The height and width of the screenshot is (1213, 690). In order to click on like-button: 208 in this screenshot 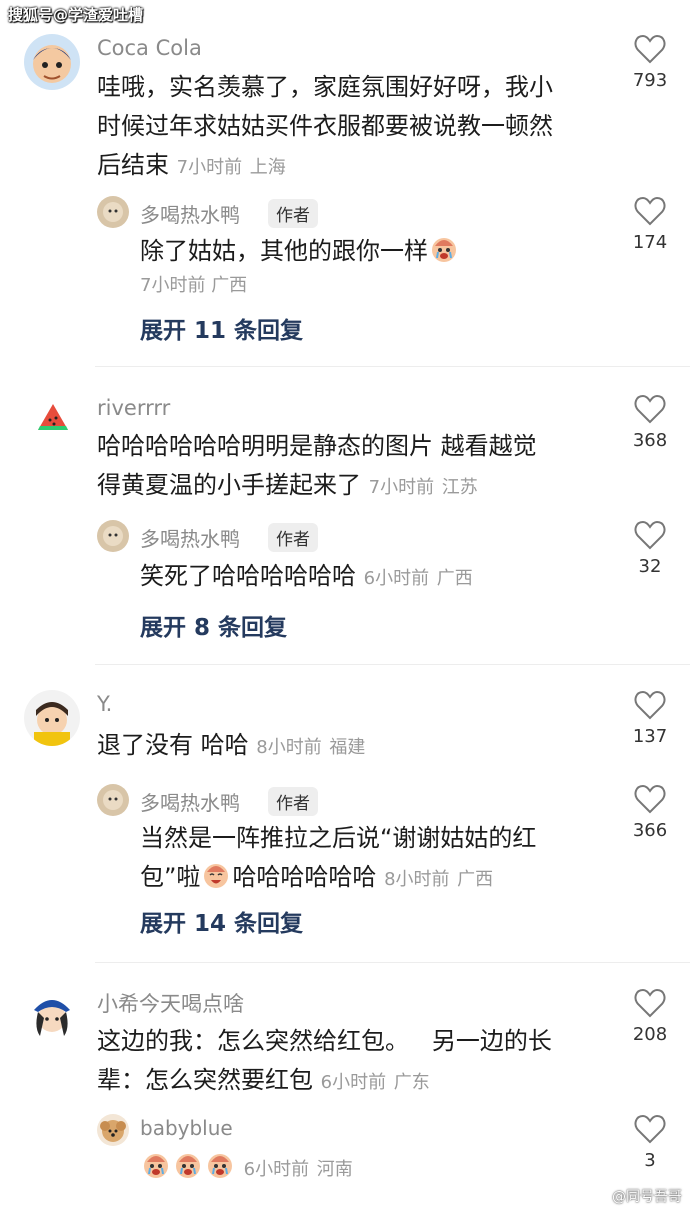, I will do `click(650, 1016)`.